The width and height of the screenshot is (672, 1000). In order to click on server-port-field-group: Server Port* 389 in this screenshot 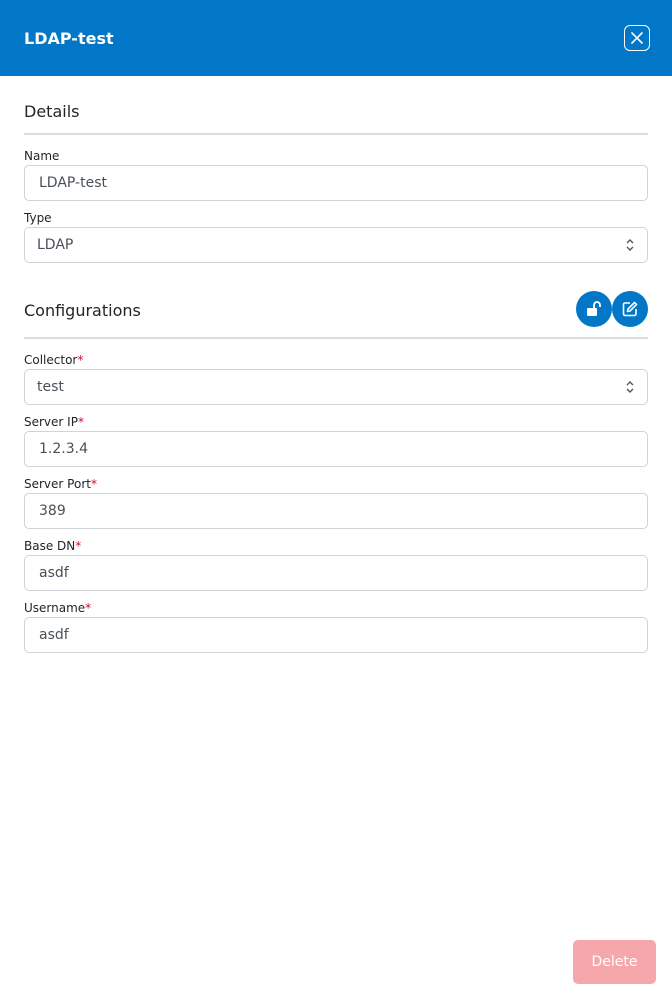, I will do `click(336, 503)`.